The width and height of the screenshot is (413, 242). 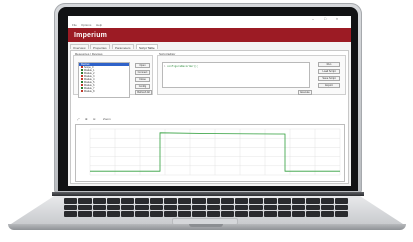 I want to click on brand-banner: Imperium, so click(x=209, y=35).